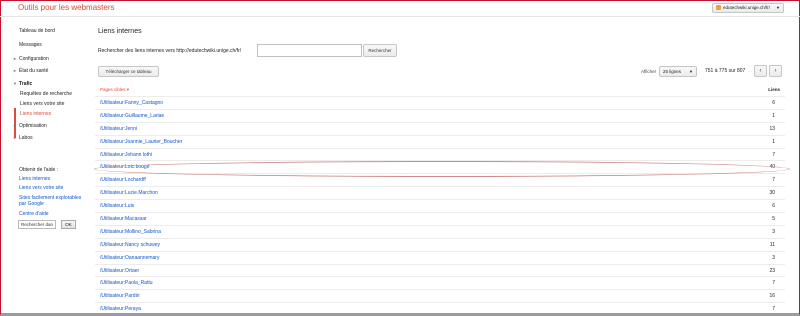 The height and width of the screenshot is (316, 800). Describe the element at coordinates (309, 50) in the screenshot. I see `search-input` at that location.